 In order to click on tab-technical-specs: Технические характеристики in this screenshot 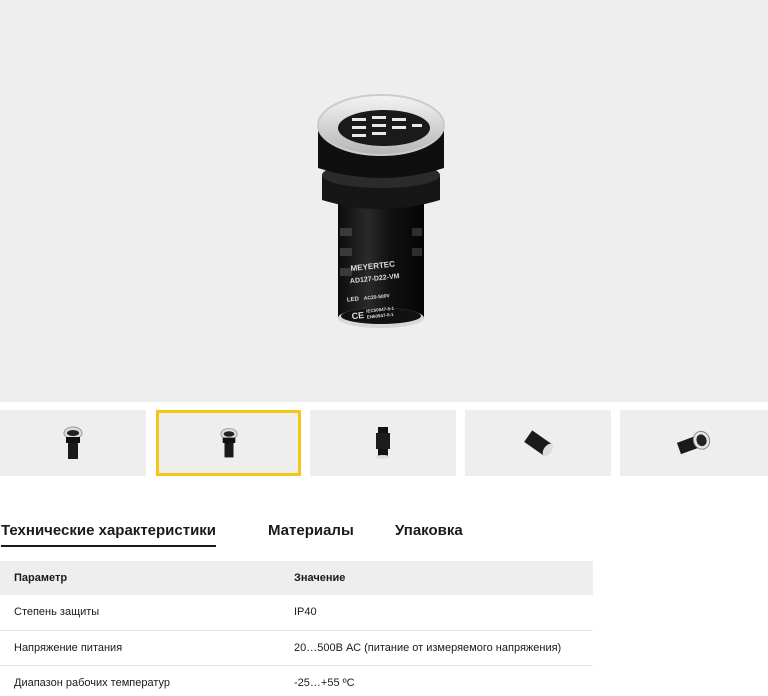, I will do `click(109, 534)`.